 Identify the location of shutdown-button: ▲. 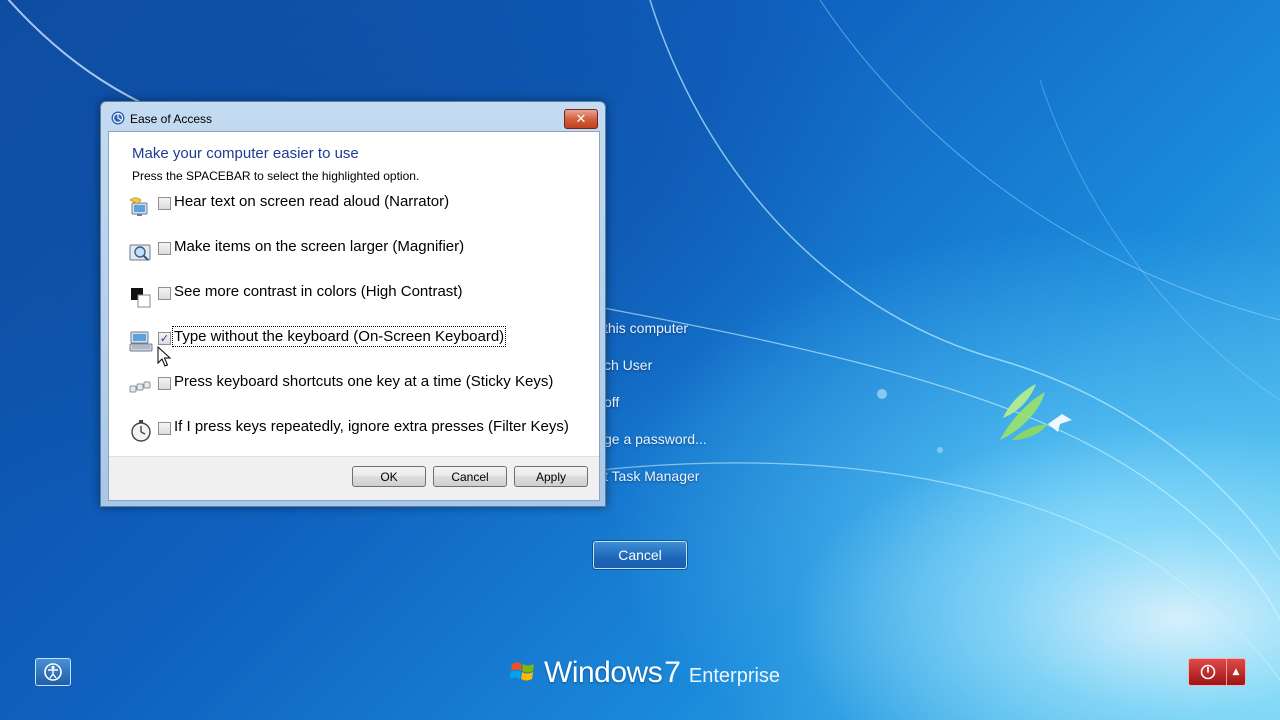
(1217, 672).